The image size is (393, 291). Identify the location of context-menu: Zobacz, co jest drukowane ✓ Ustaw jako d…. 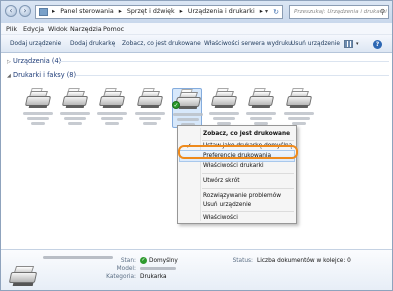
(237, 174).